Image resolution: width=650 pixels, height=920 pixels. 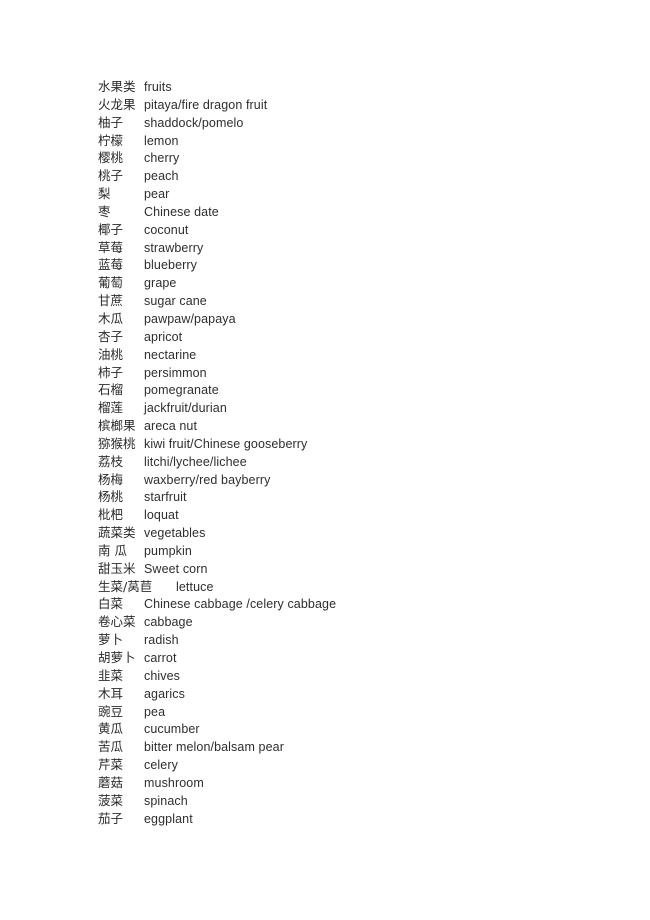 I want to click on glossary-definition: strawberry, so click(x=174, y=247).